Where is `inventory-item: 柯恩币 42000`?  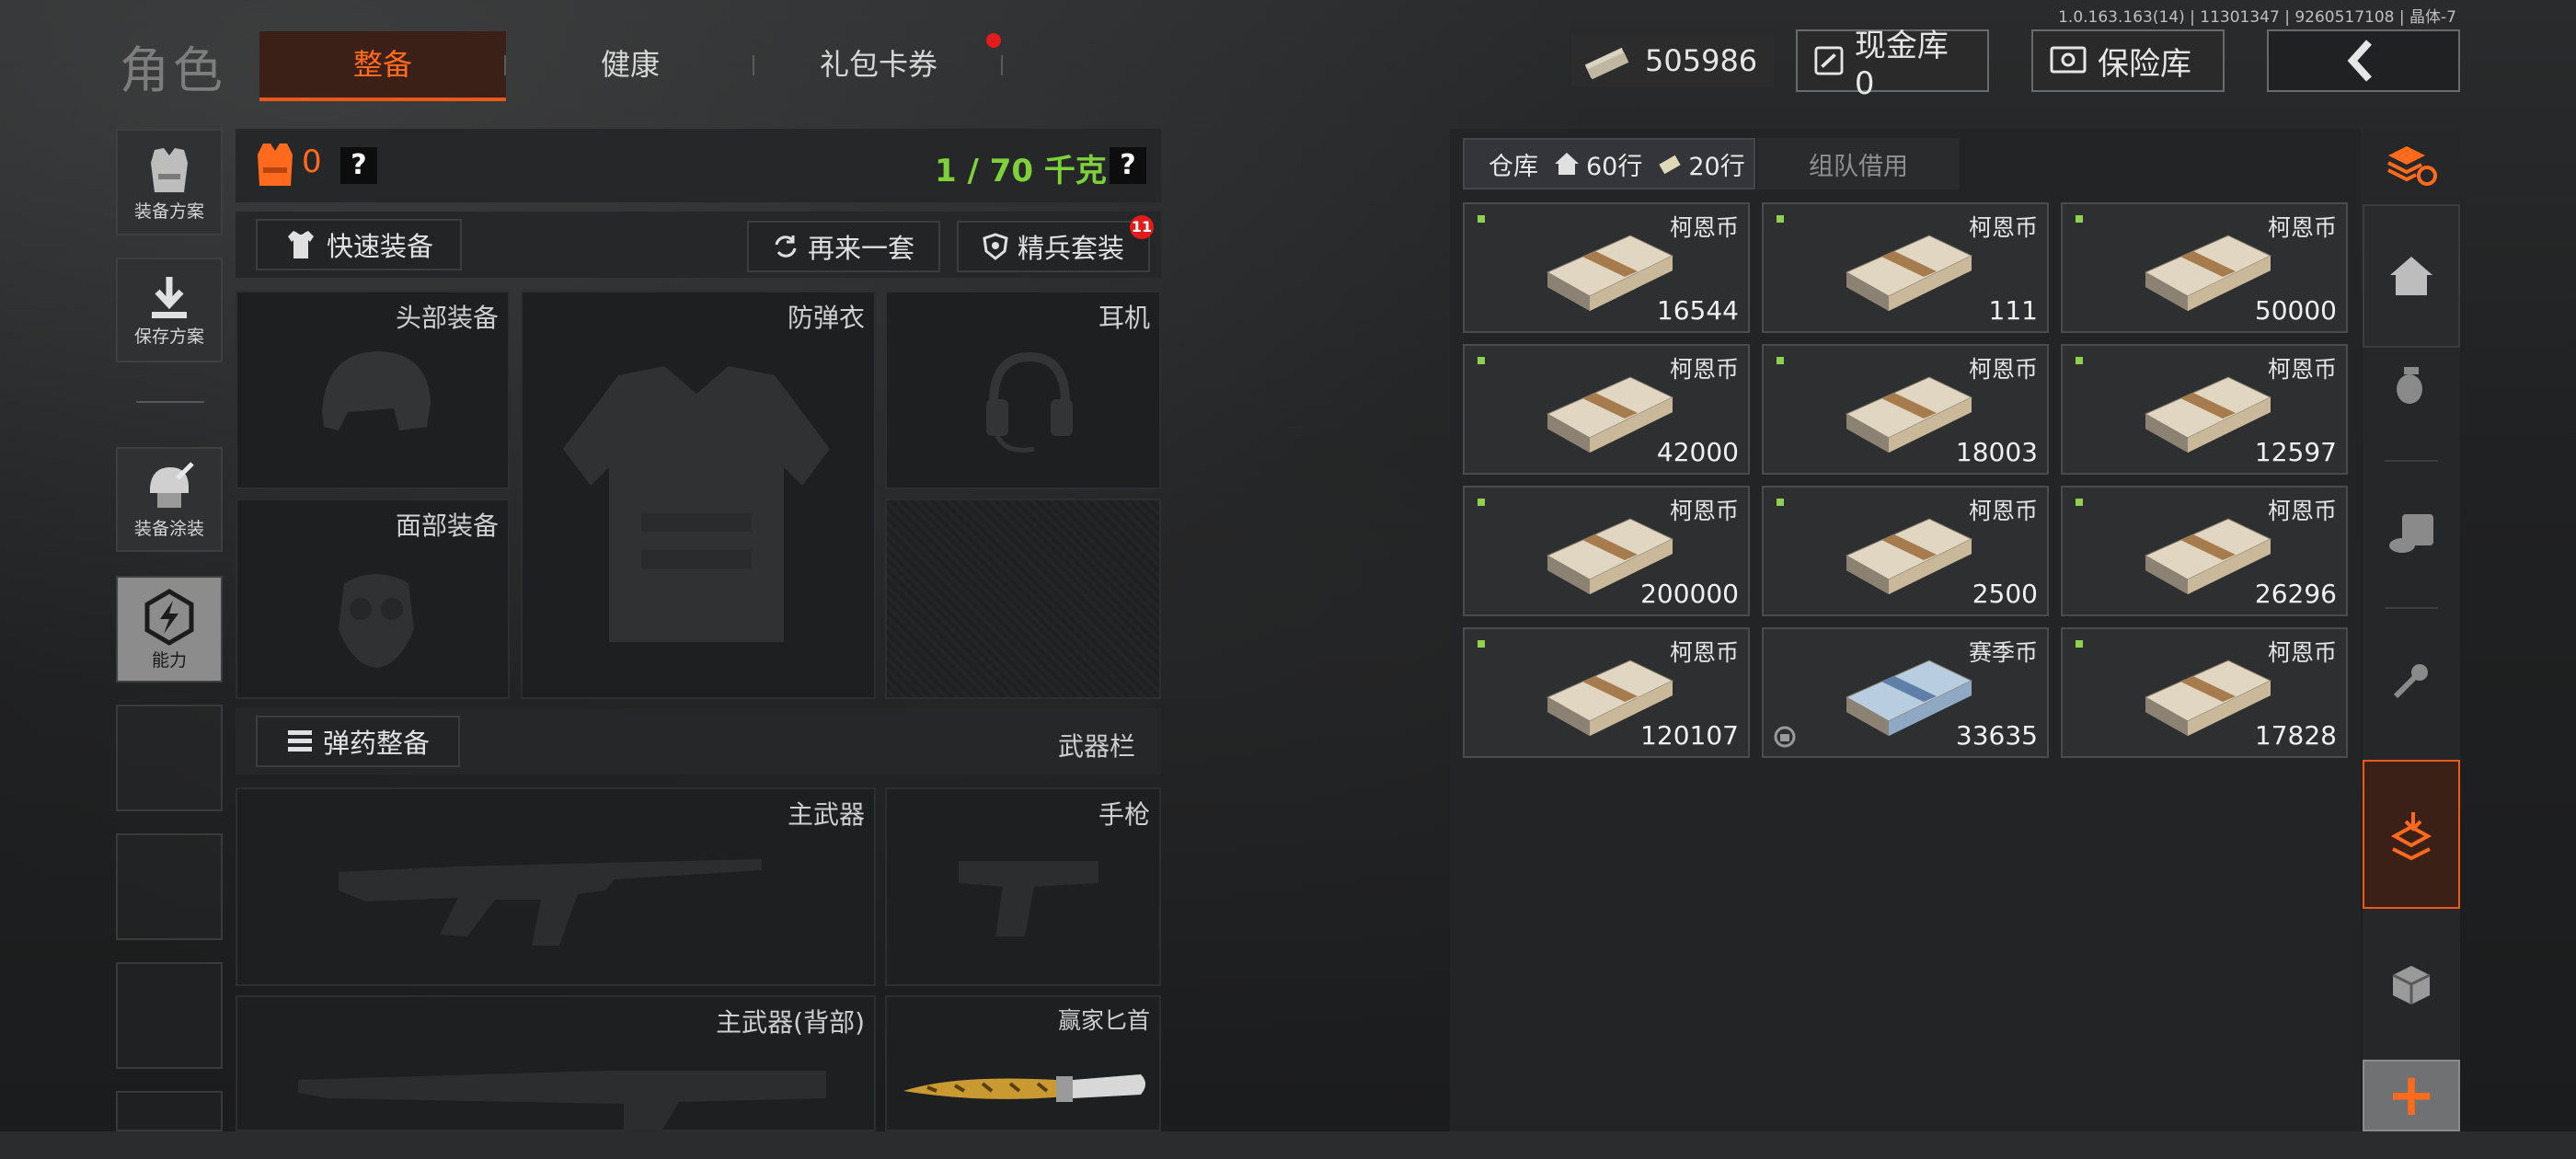 inventory-item: 柯恩币 42000 is located at coordinates (1606, 409).